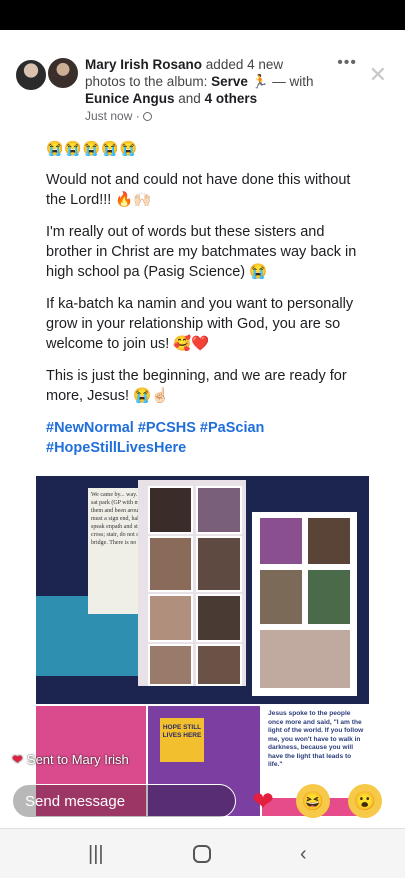  Describe the element at coordinates (96, 854) in the screenshot. I see `recent-apps-icon: |||` at that location.